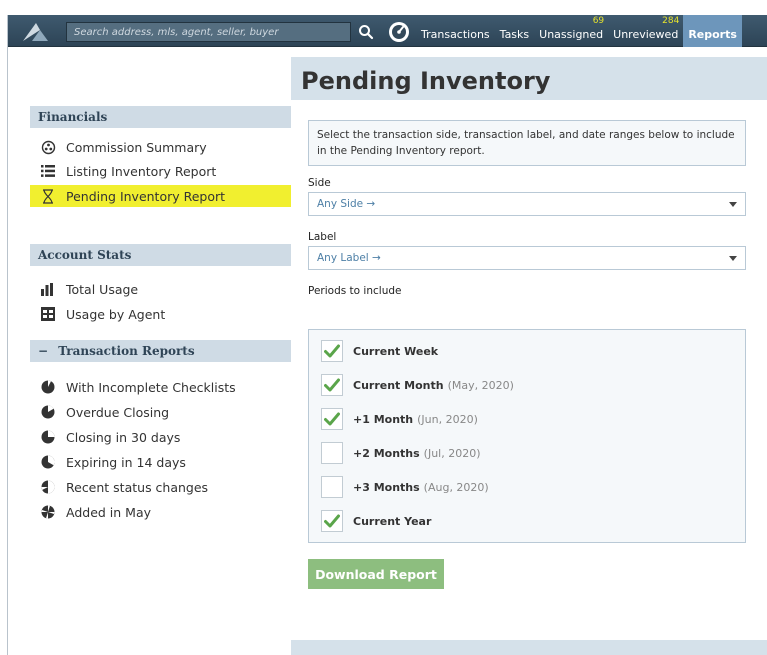  I want to click on sidebar-item-label: Closing in 30 days, so click(123, 437).